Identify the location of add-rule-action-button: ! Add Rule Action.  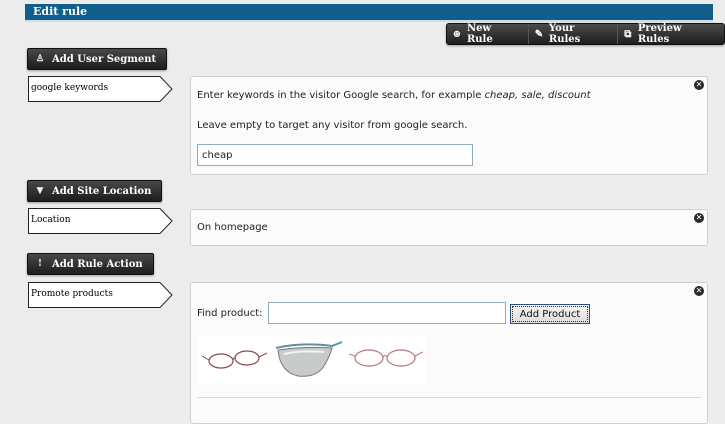
(90, 264).